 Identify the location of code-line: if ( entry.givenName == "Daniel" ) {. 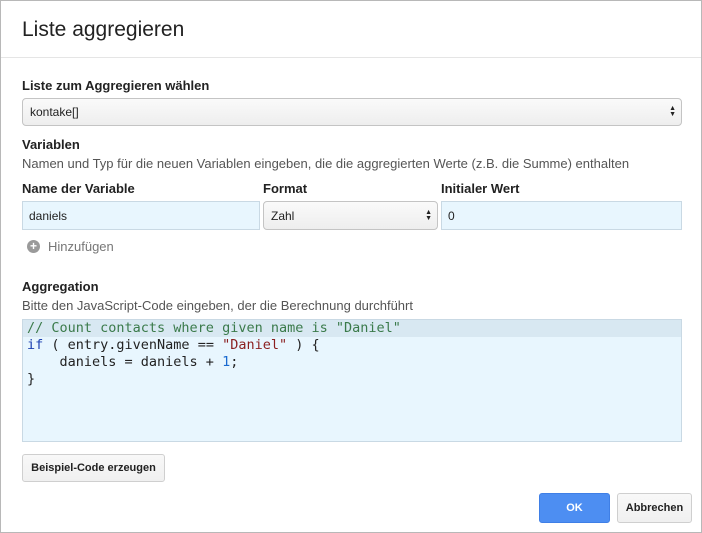
(352, 345).